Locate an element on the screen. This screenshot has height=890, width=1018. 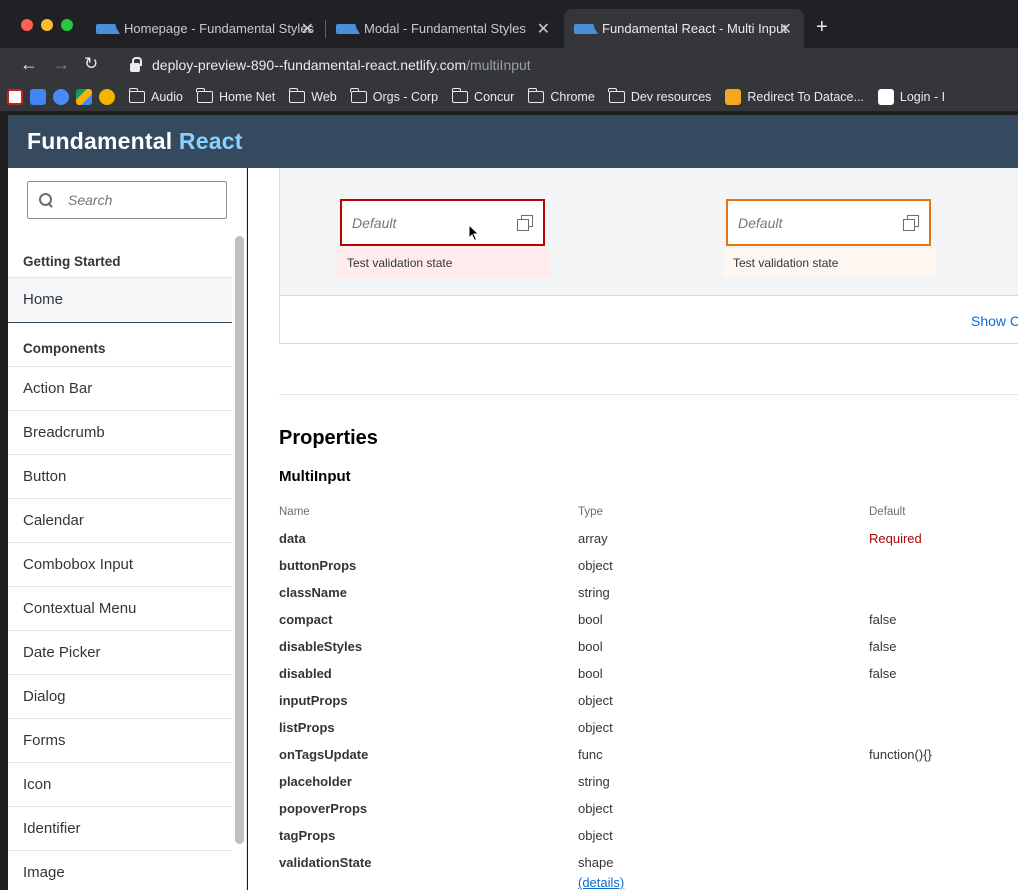
nav-group-getting-started: Getting Started is located at coordinates (120, 257).